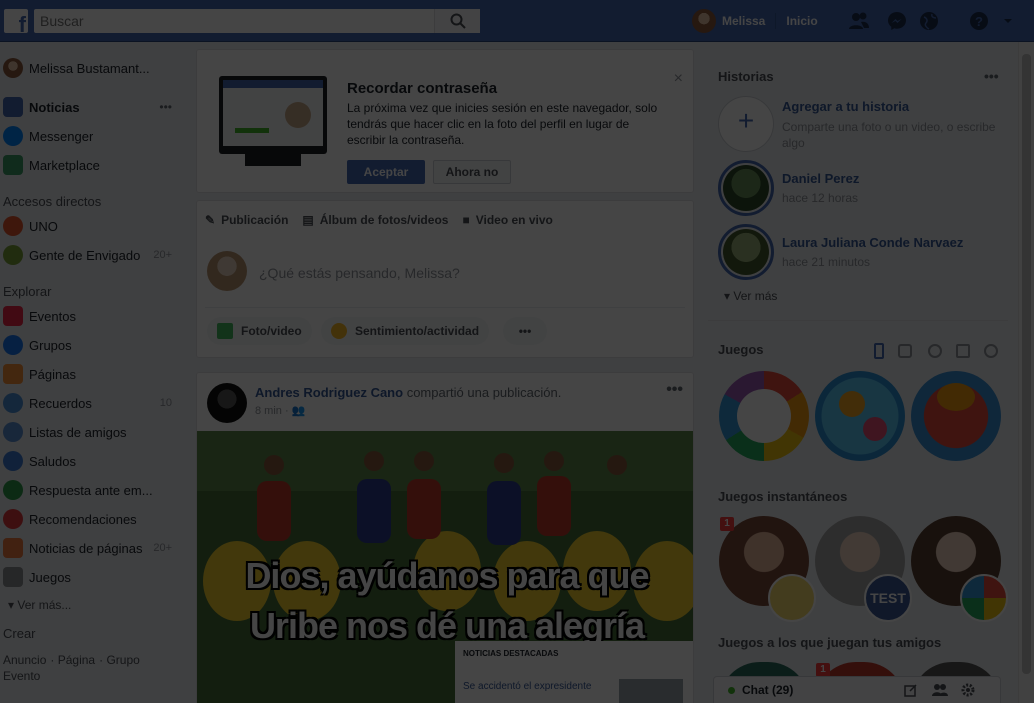 This screenshot has width=1034, height=703. Describe the element at coordinates (90, 577) in the screenshot. I see `sidebar-item-games: Juegos` at that location.